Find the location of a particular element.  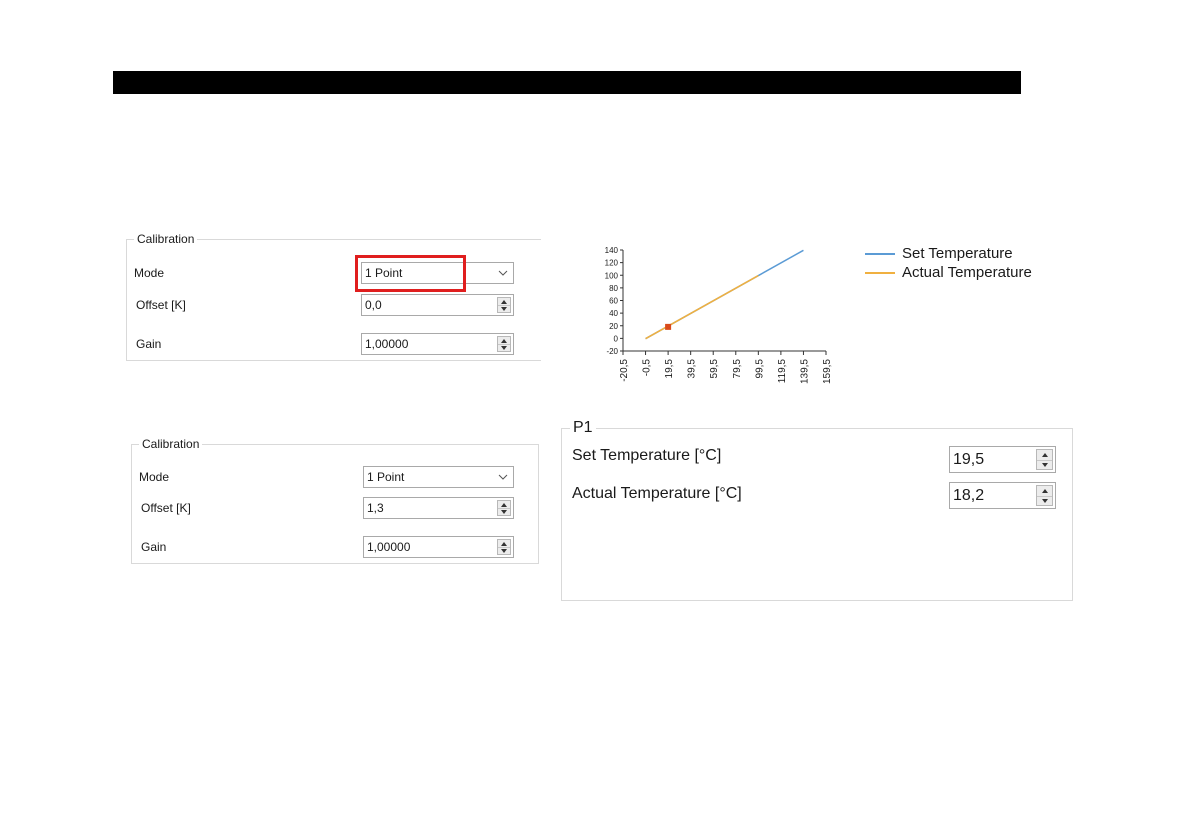

offset-value: 0,0 is located at coordinates (373, 305).